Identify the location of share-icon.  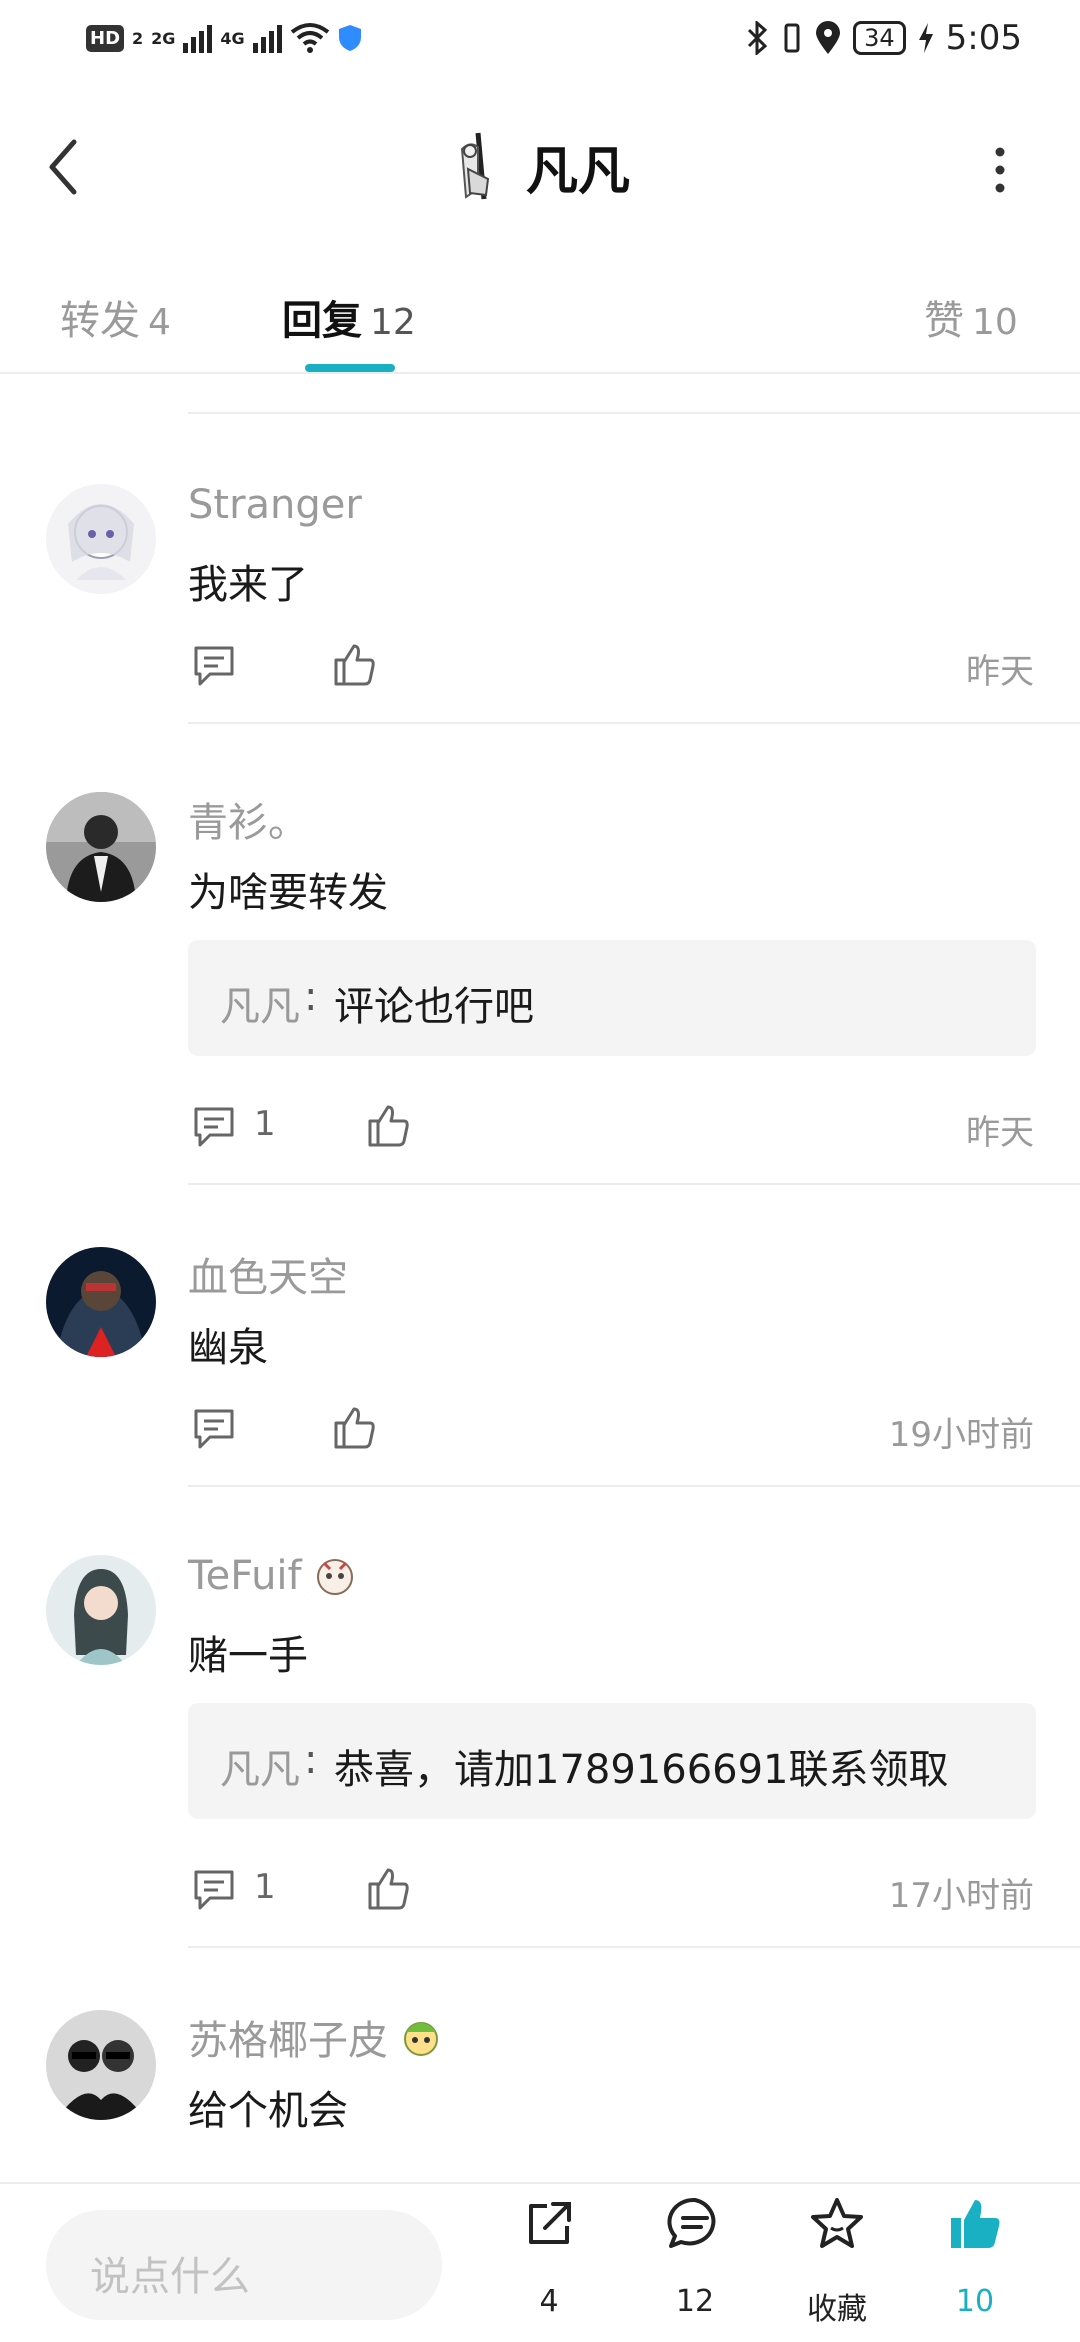
(550, 2223).